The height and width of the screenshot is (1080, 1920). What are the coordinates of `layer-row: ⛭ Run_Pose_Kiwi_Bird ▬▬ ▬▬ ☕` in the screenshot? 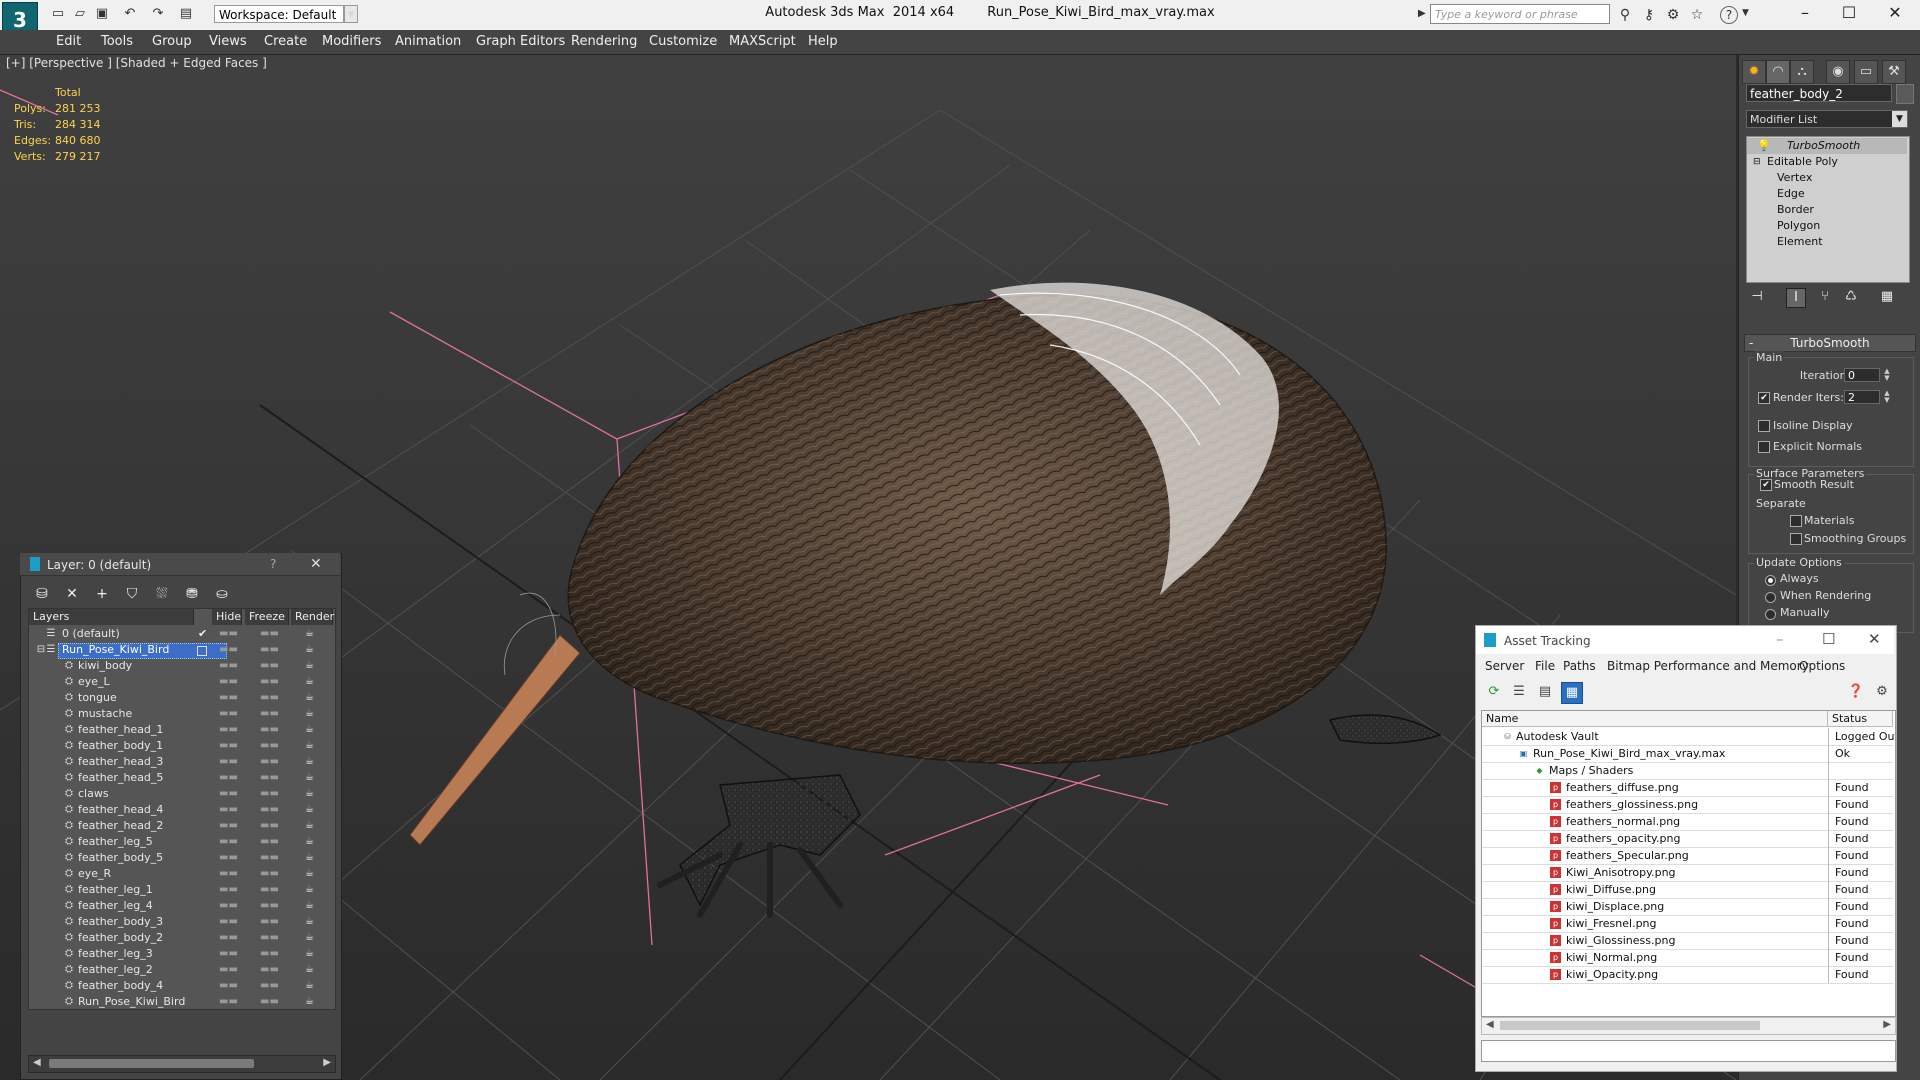 It's located at (181, 1002).